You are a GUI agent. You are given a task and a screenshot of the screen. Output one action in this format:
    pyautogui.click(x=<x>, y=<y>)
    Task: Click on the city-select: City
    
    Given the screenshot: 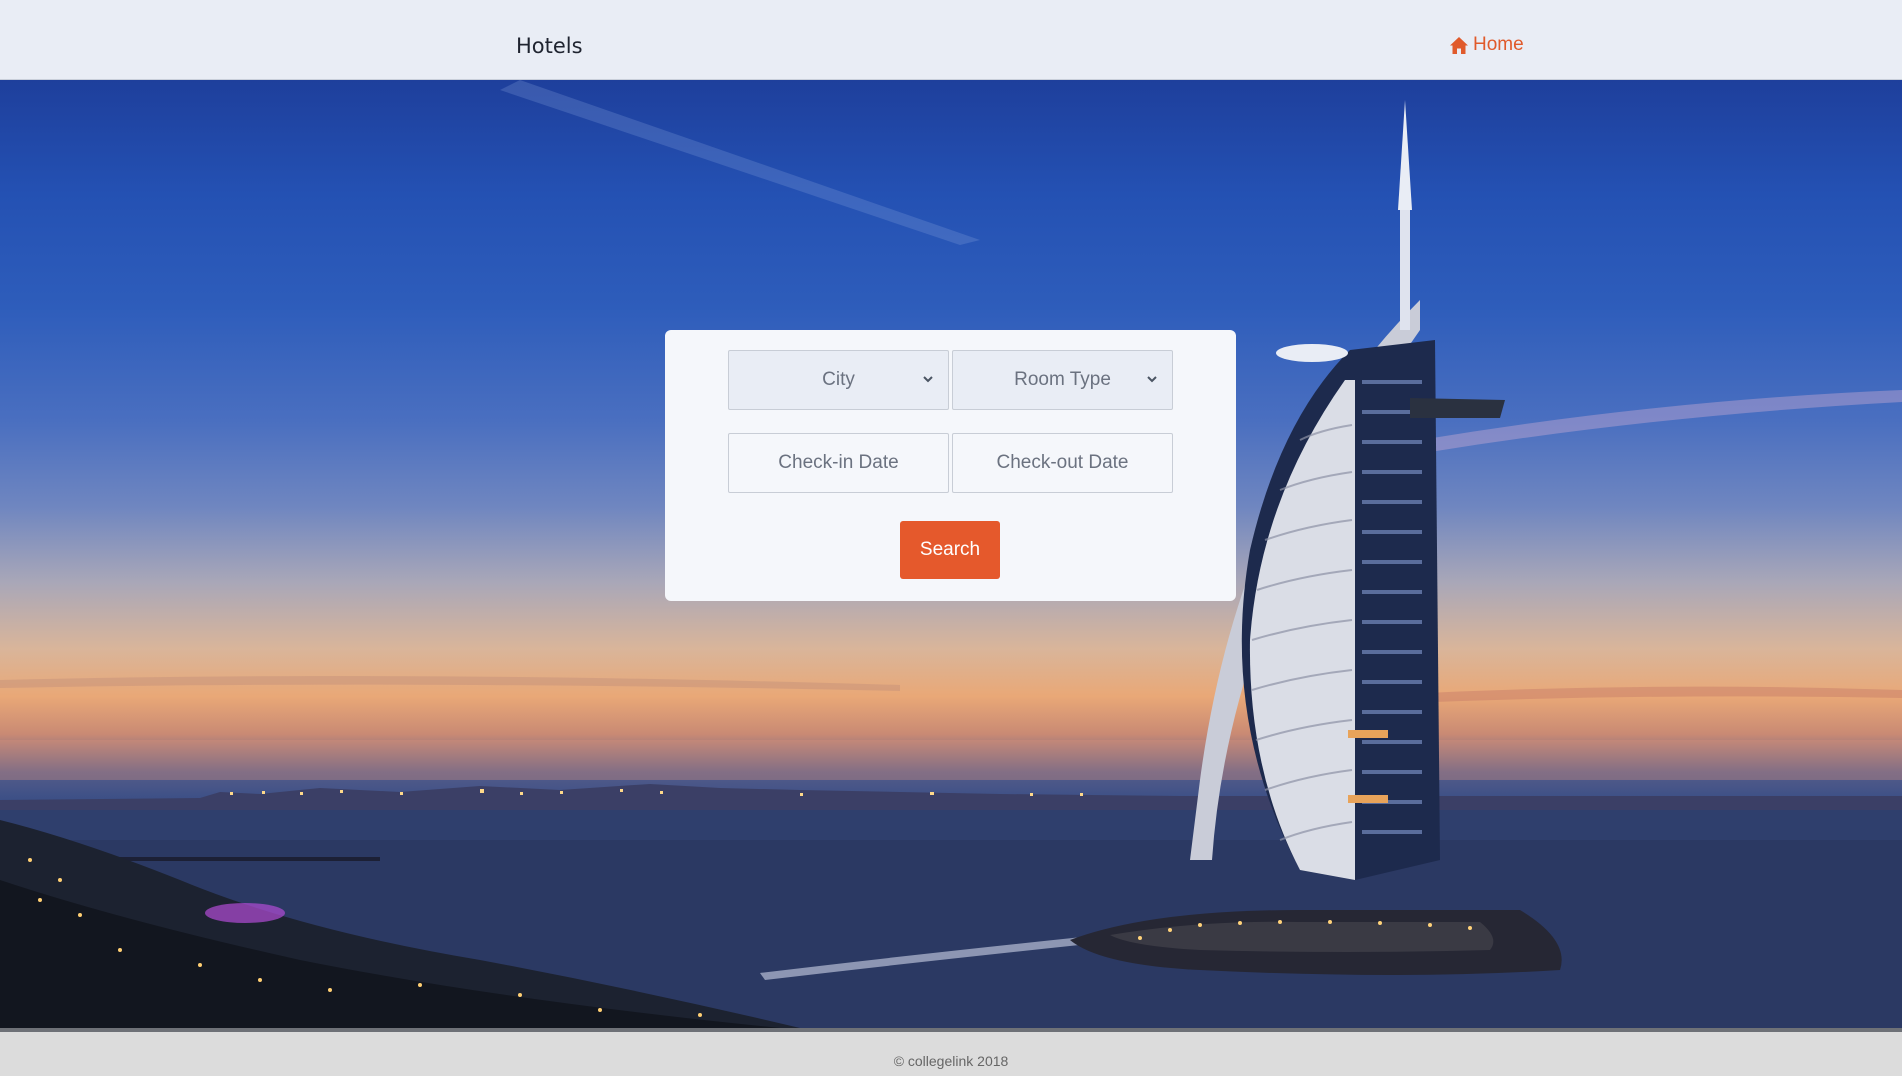 What is the action you would take?
    pyautogui.click(x=838, y=380)
    